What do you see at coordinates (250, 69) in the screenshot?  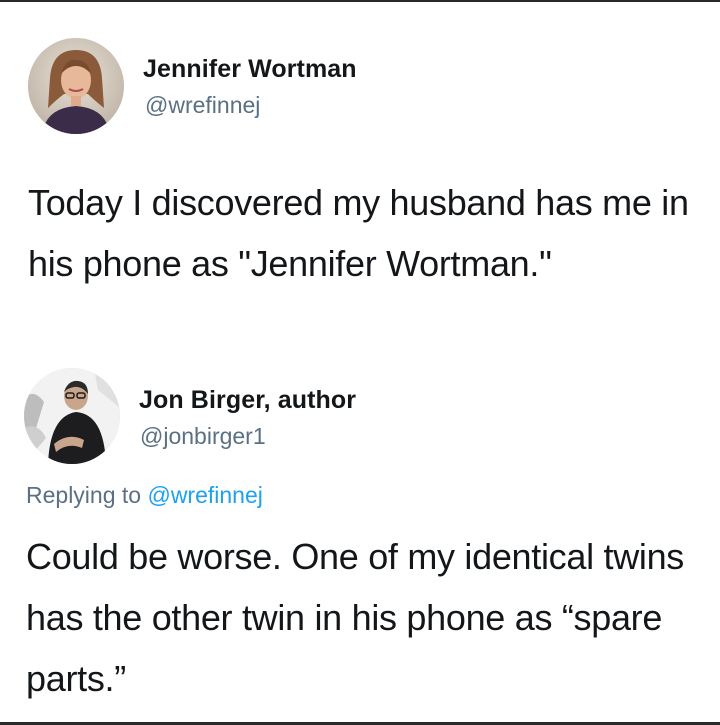 I see `author-name: Jennifer Wortman` at bounding box center [250, 69].